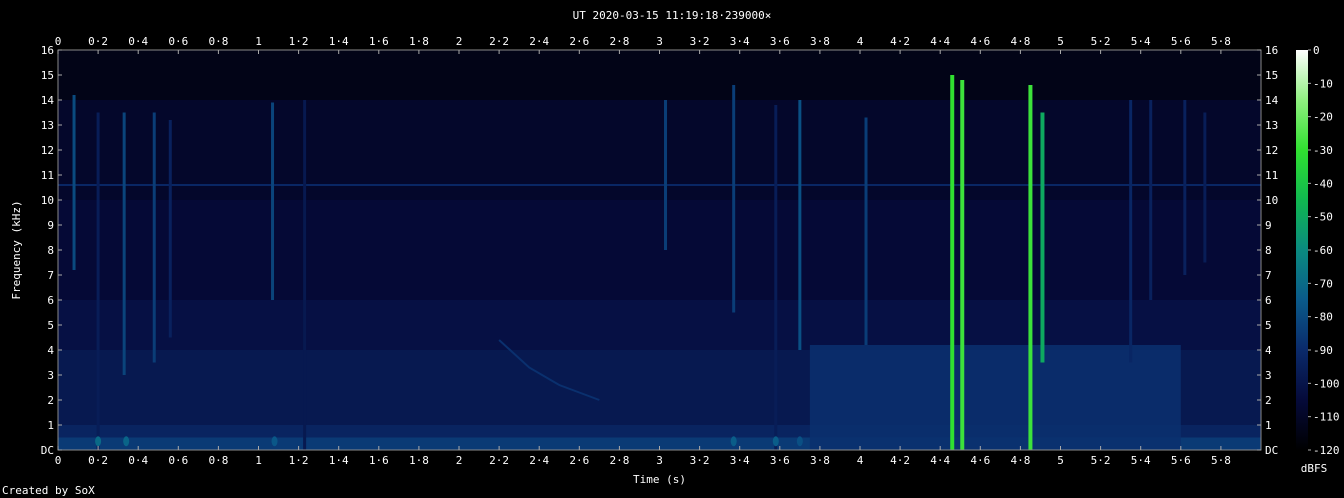 The width and height of the screenshot is (1344, 498). I want to click on y-tick-label-left: 7, so click(50, 275).